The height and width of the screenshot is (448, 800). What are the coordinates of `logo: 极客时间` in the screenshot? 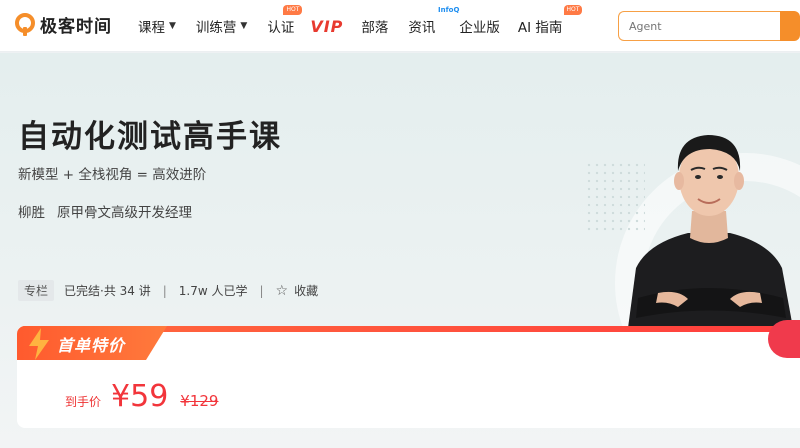 It's located at (63, 24).